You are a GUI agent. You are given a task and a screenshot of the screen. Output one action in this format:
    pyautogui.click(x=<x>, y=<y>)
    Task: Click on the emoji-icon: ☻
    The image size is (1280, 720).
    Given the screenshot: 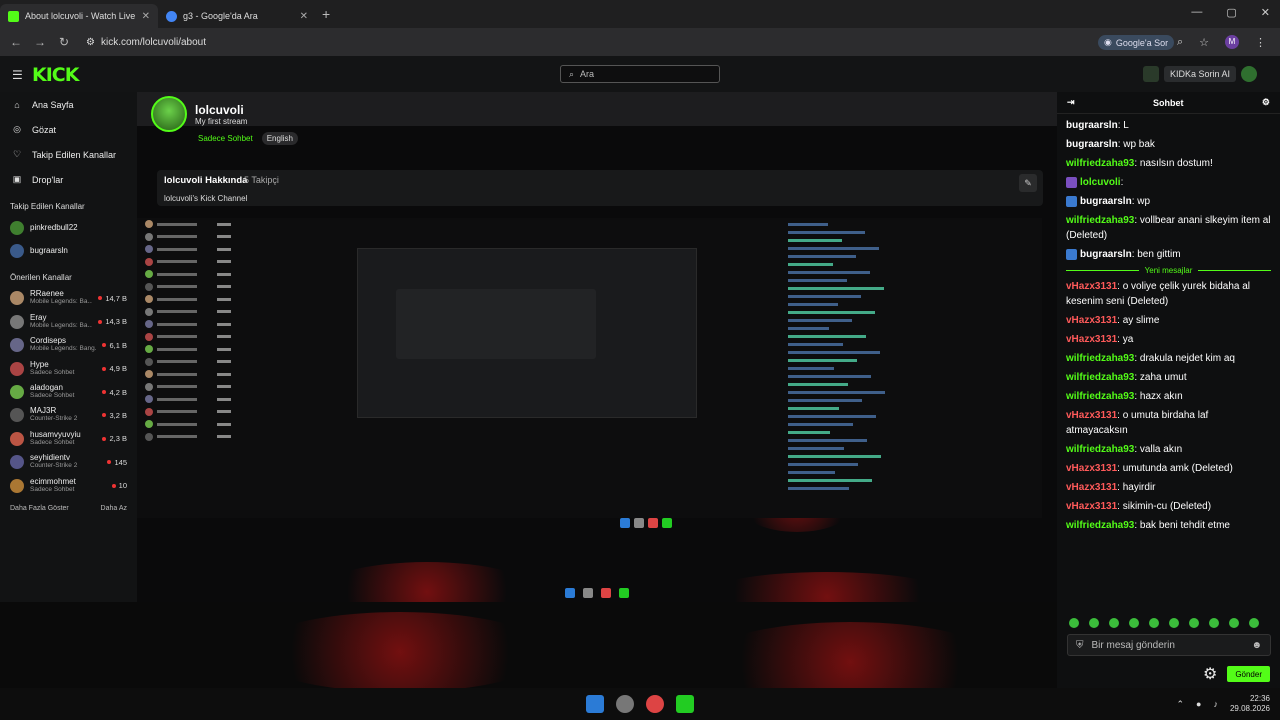 What is the action you would take?
    pyautogui.click(x=1256, y=645)
    